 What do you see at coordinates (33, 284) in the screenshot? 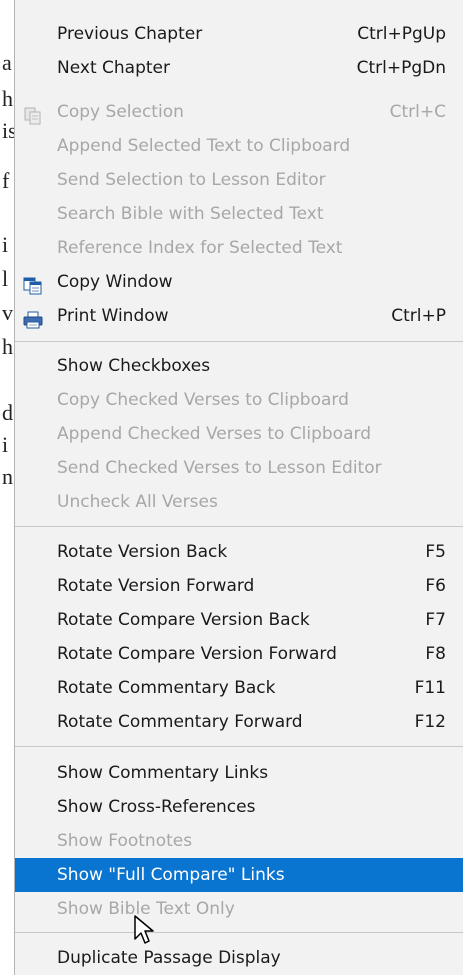
I see `copy-window-icon` at bounding box center [33, 284].